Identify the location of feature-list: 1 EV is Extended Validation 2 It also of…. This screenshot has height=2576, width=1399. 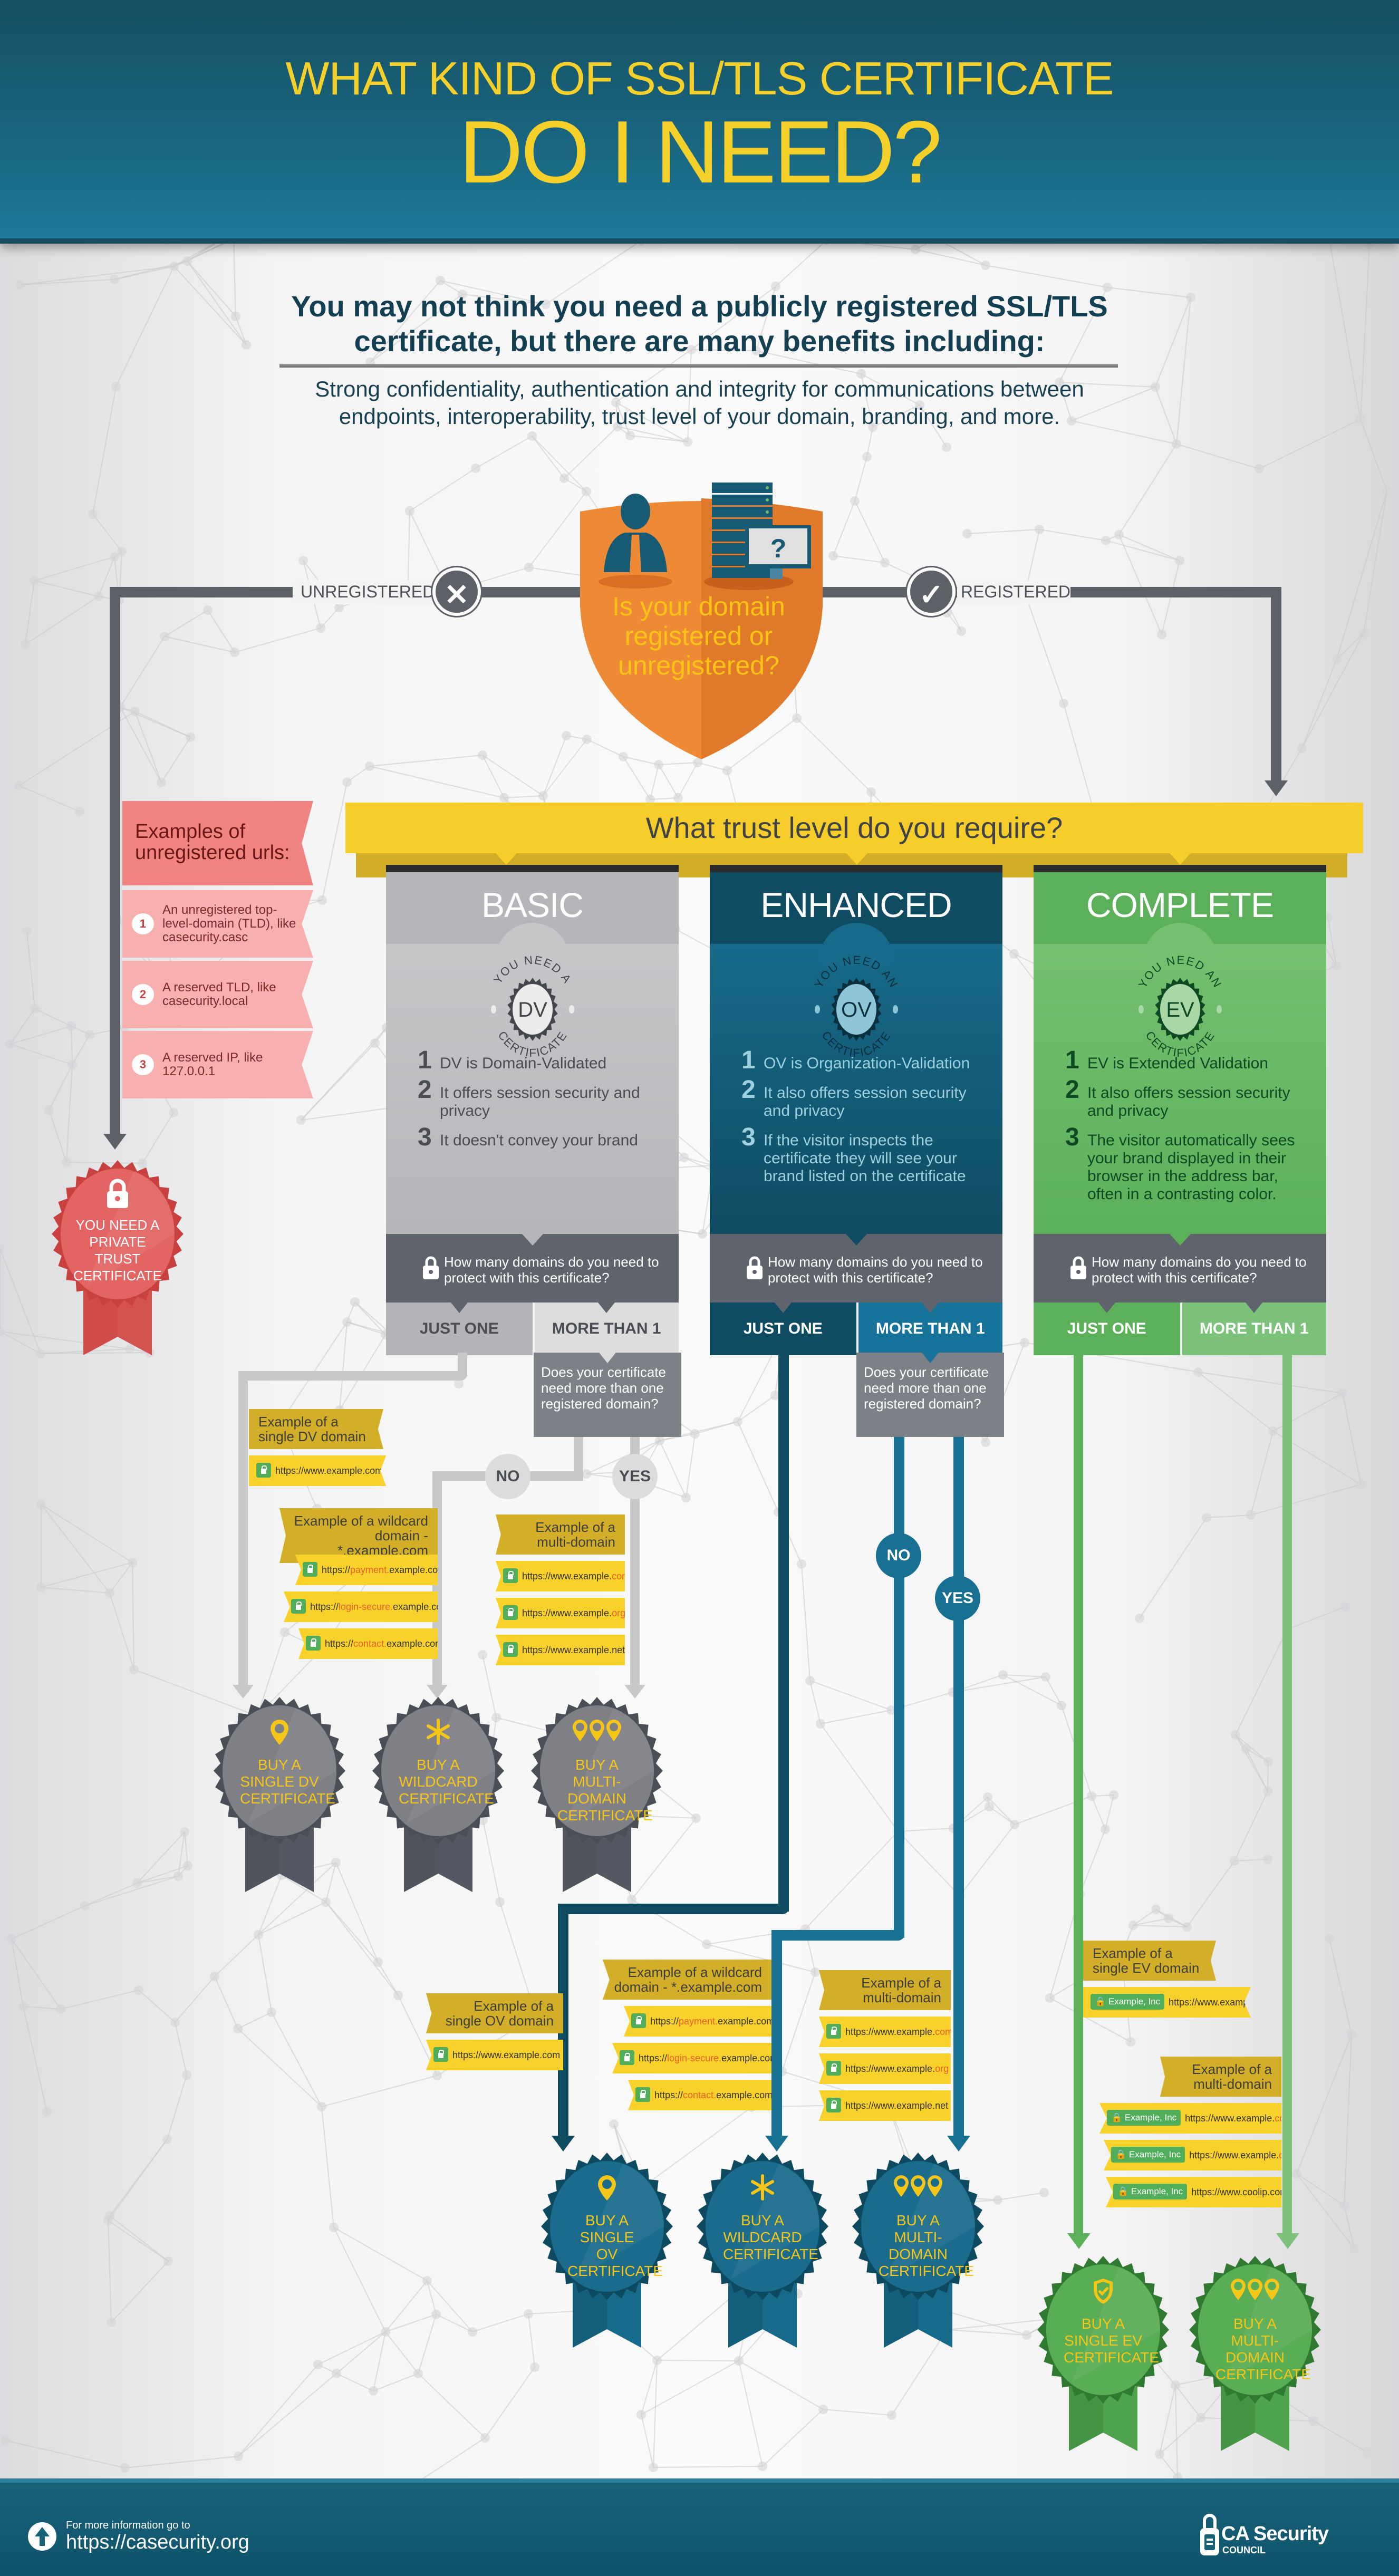
(1189, 1131).